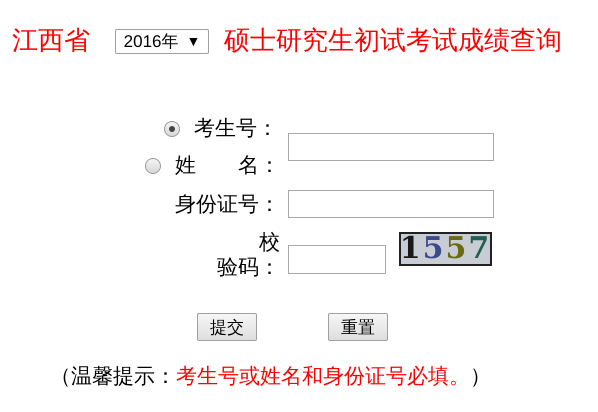 The height and width of the screenshot is (412, 598). I want to click on radio-label: 考生号：, so click(236, 128).